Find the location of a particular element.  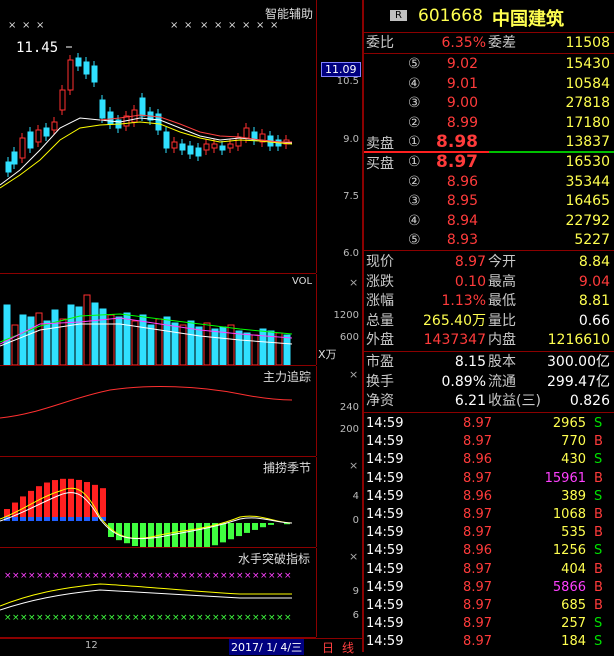

tick-row: 14:59 8.96 389 S is located at coordinates (489, 497).